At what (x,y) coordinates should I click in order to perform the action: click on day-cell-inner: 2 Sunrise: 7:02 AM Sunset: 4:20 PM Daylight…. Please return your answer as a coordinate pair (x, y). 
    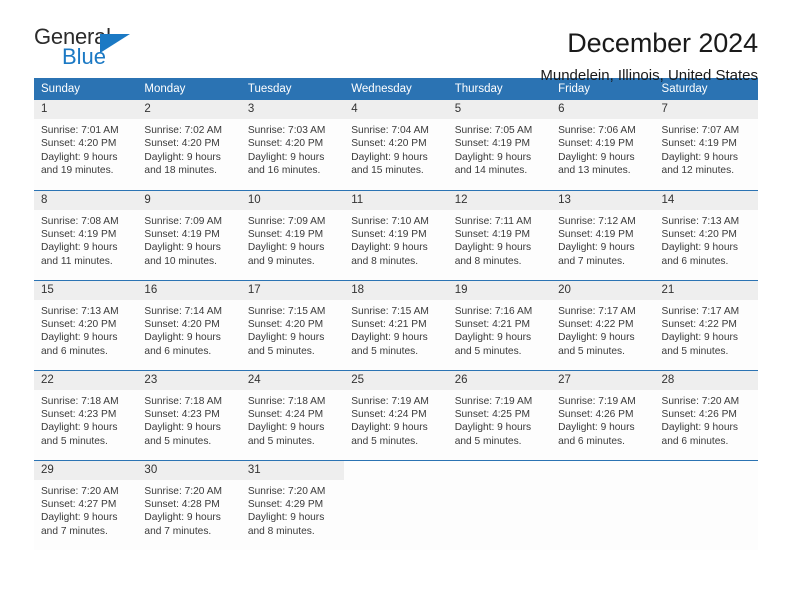
    Looking at the image, I should click on (189, 145).